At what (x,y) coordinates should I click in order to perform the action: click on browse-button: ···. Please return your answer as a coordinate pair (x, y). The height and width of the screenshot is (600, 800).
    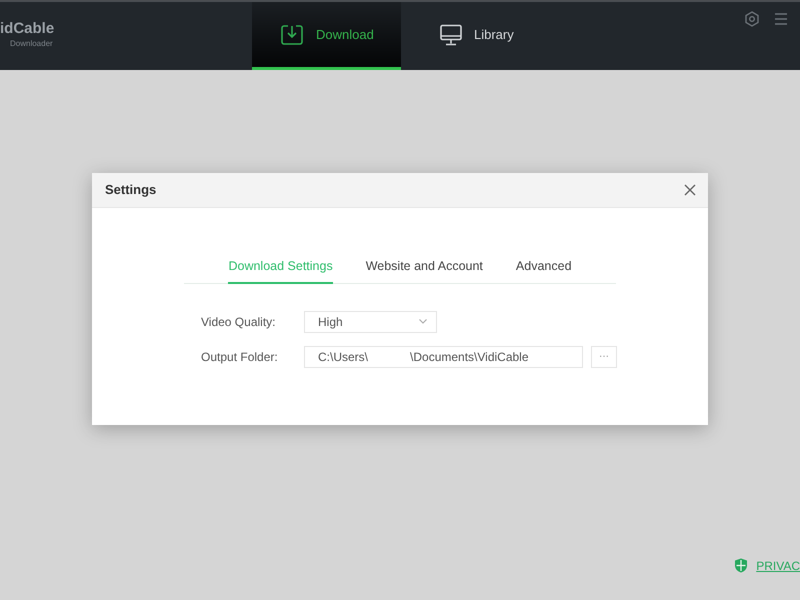
    Looking at the image, I should click on (604, 357).